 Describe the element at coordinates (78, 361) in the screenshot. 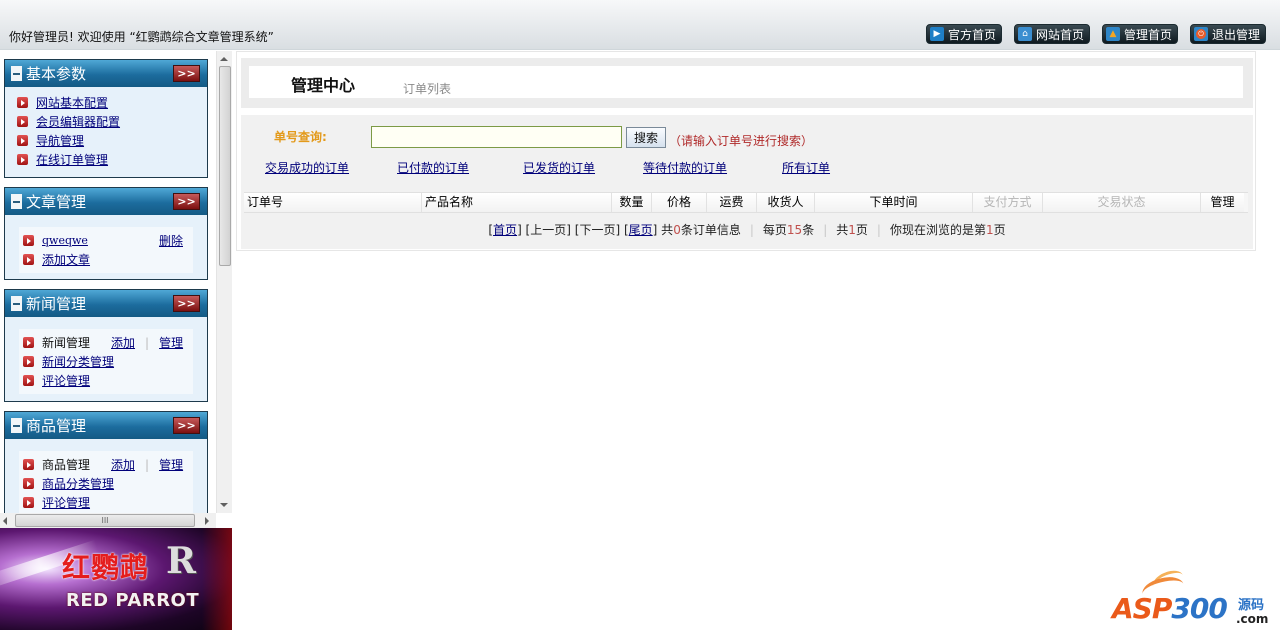

I see `sidebar-link: 新闻分类管理` at that location.